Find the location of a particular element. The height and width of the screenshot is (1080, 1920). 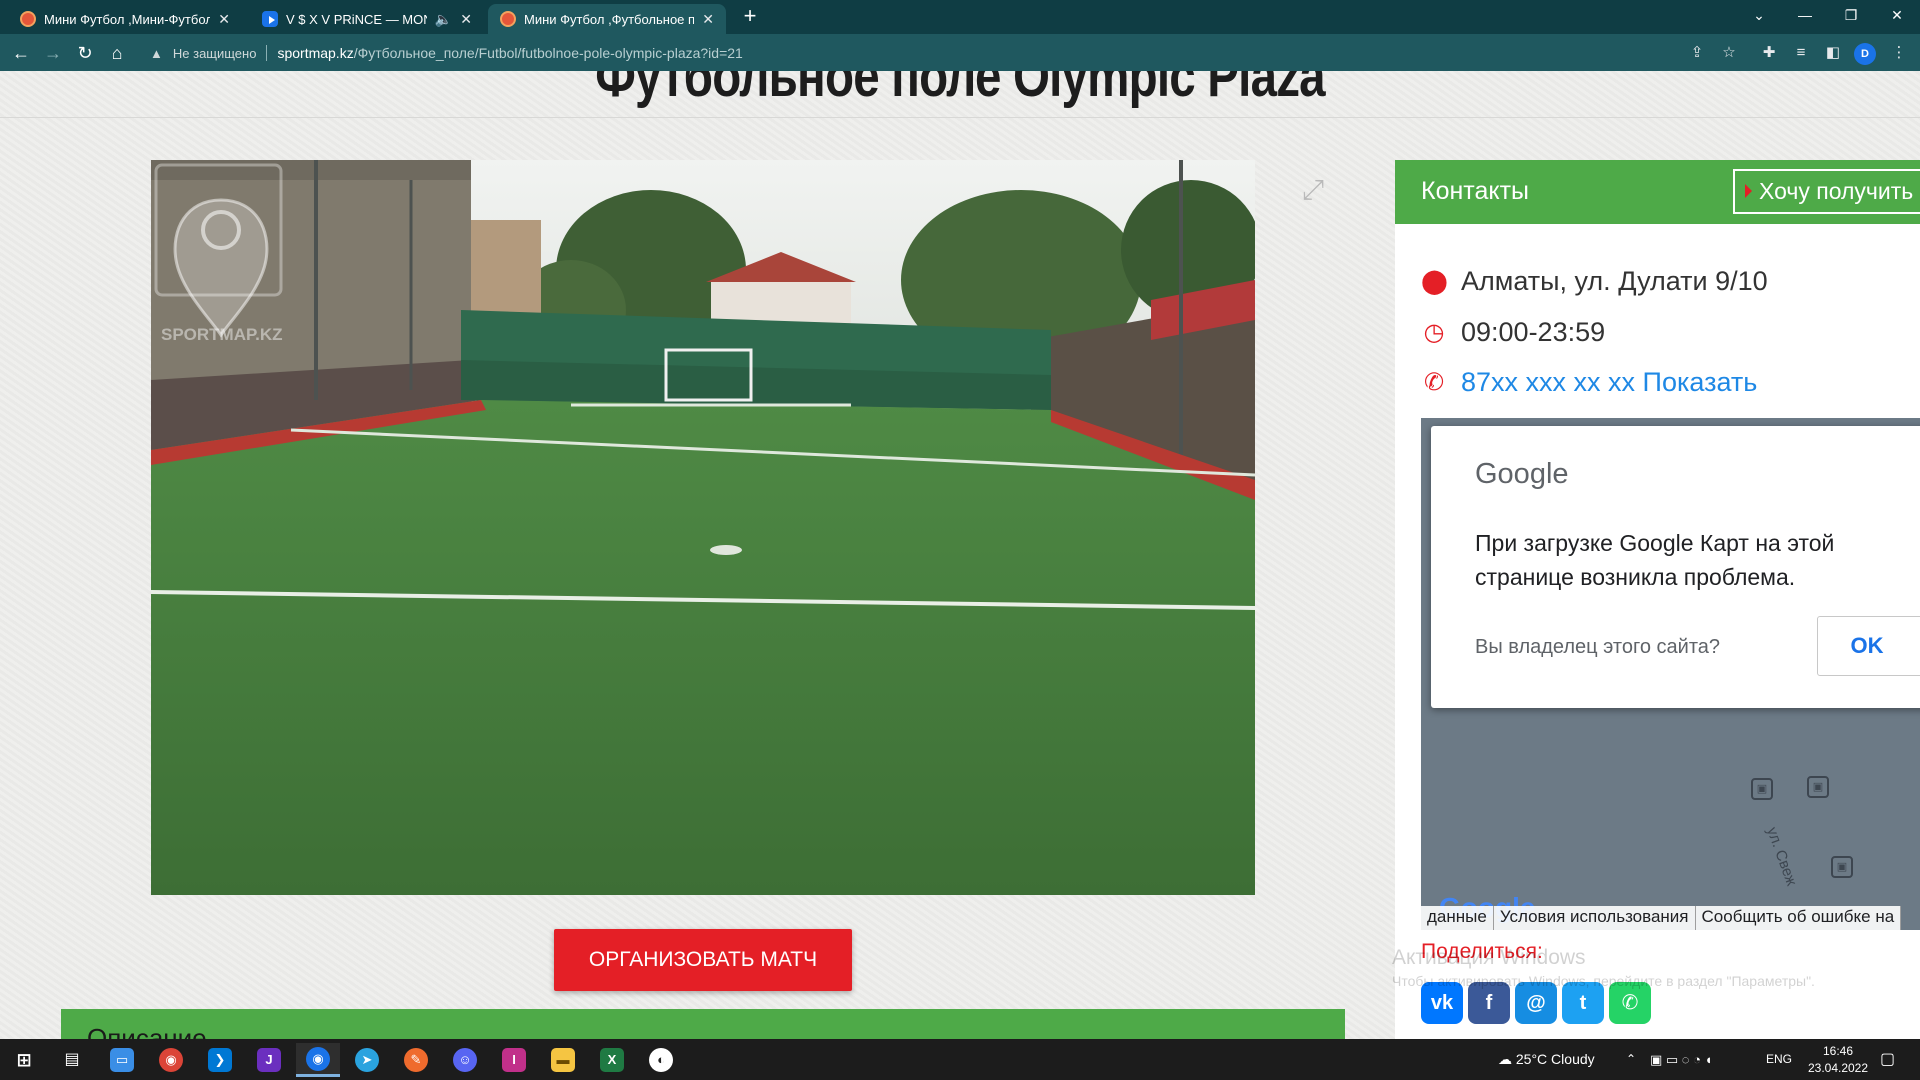

extensions-puzzle-icon: ✚ is located at coordinates (1769, 53).